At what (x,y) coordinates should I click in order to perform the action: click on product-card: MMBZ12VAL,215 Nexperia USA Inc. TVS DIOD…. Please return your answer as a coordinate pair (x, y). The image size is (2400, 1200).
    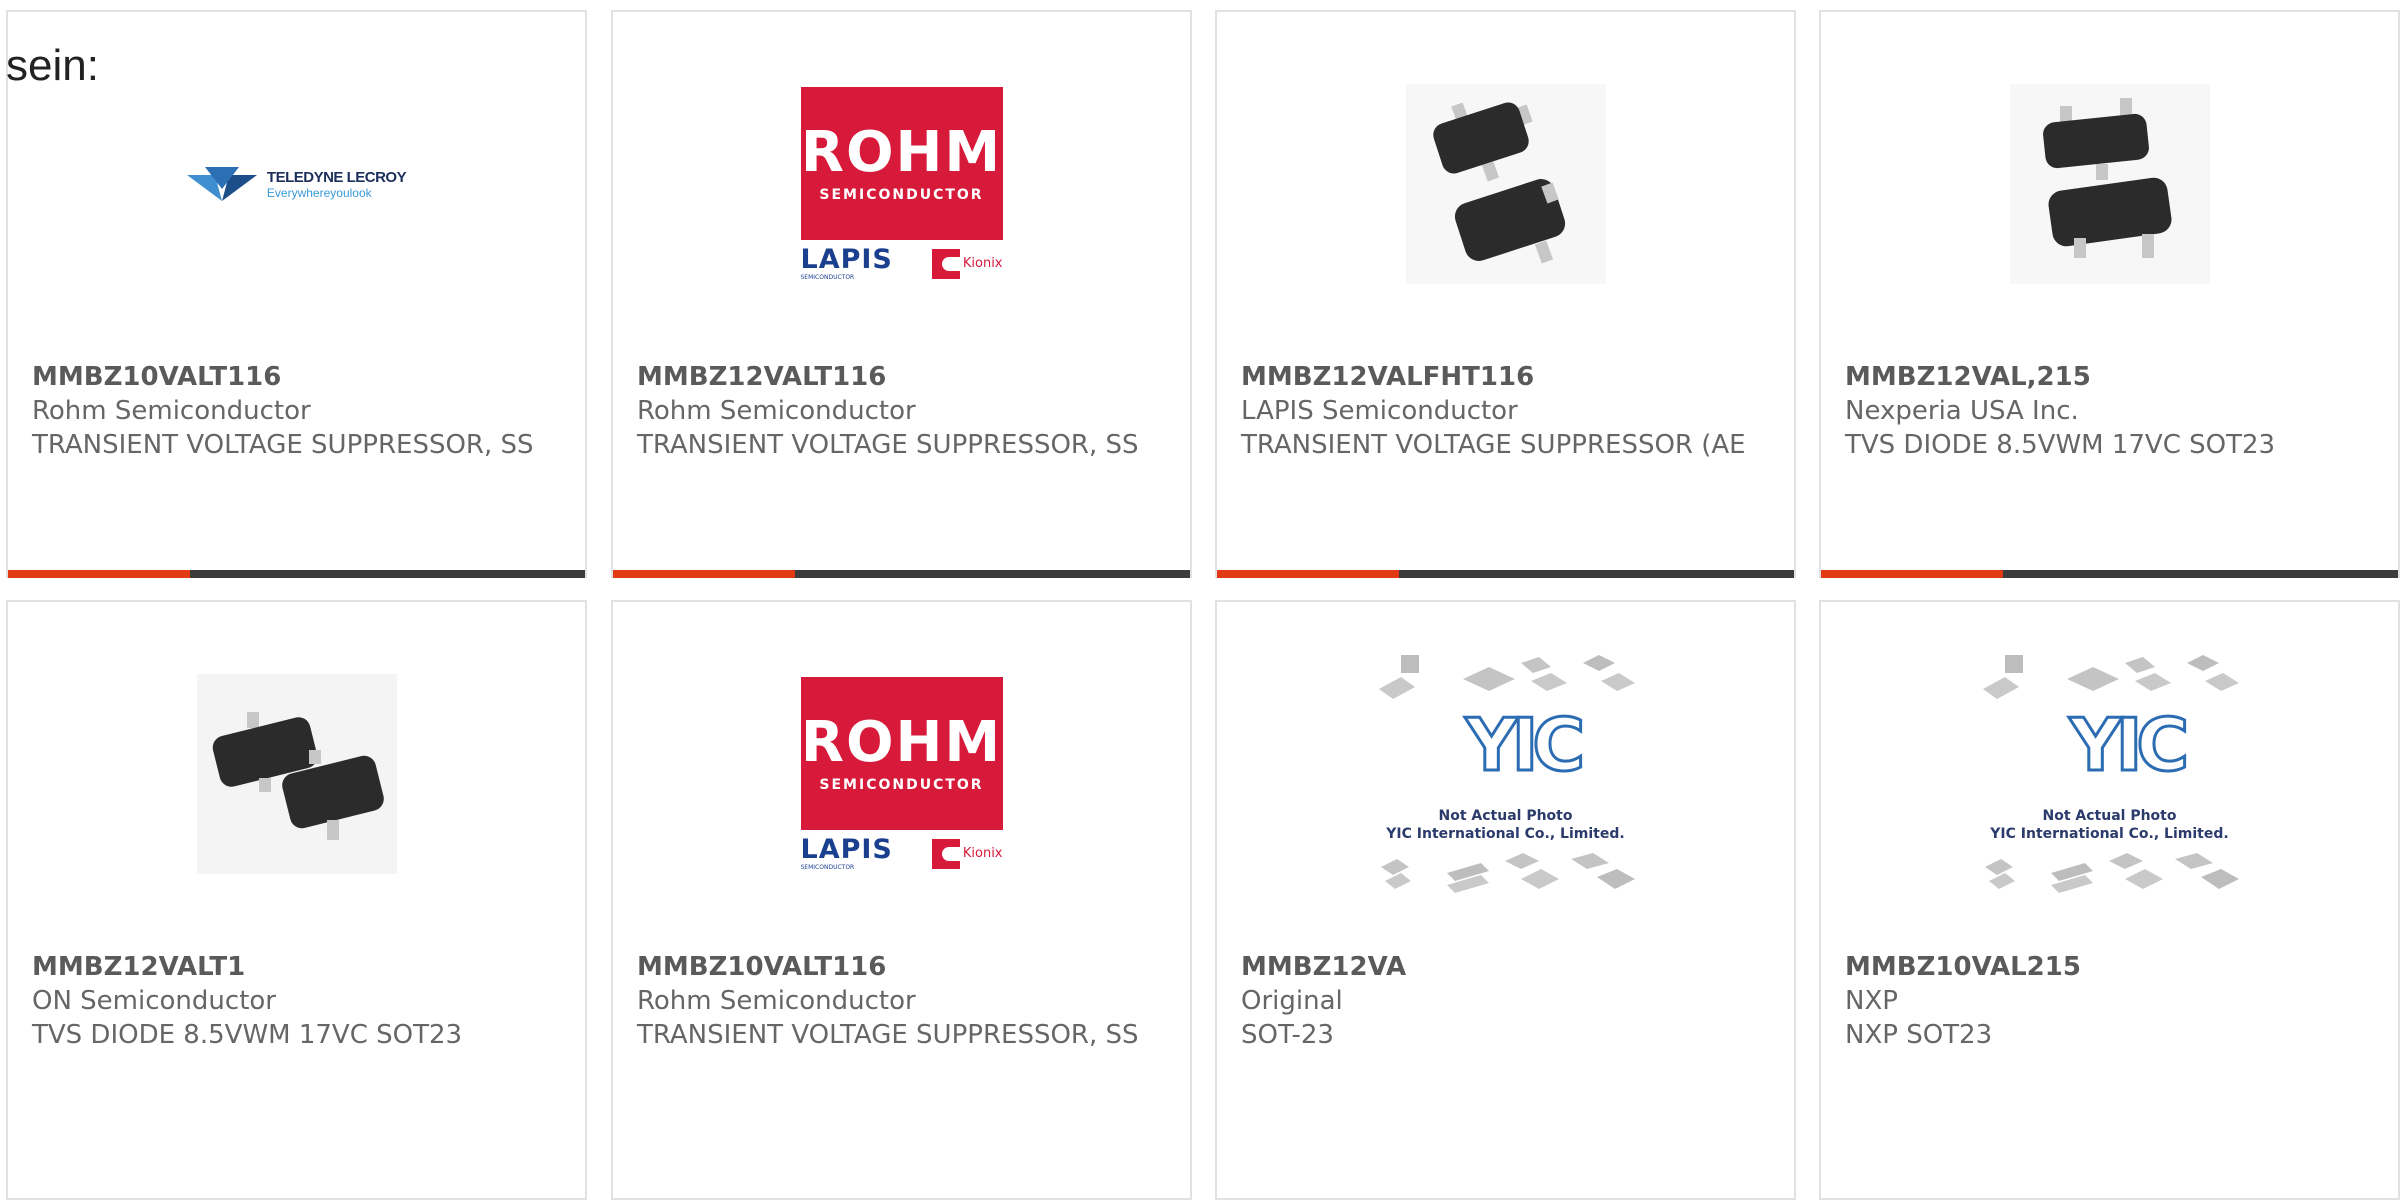
    Looking at the image, I should click on (2109, 294).